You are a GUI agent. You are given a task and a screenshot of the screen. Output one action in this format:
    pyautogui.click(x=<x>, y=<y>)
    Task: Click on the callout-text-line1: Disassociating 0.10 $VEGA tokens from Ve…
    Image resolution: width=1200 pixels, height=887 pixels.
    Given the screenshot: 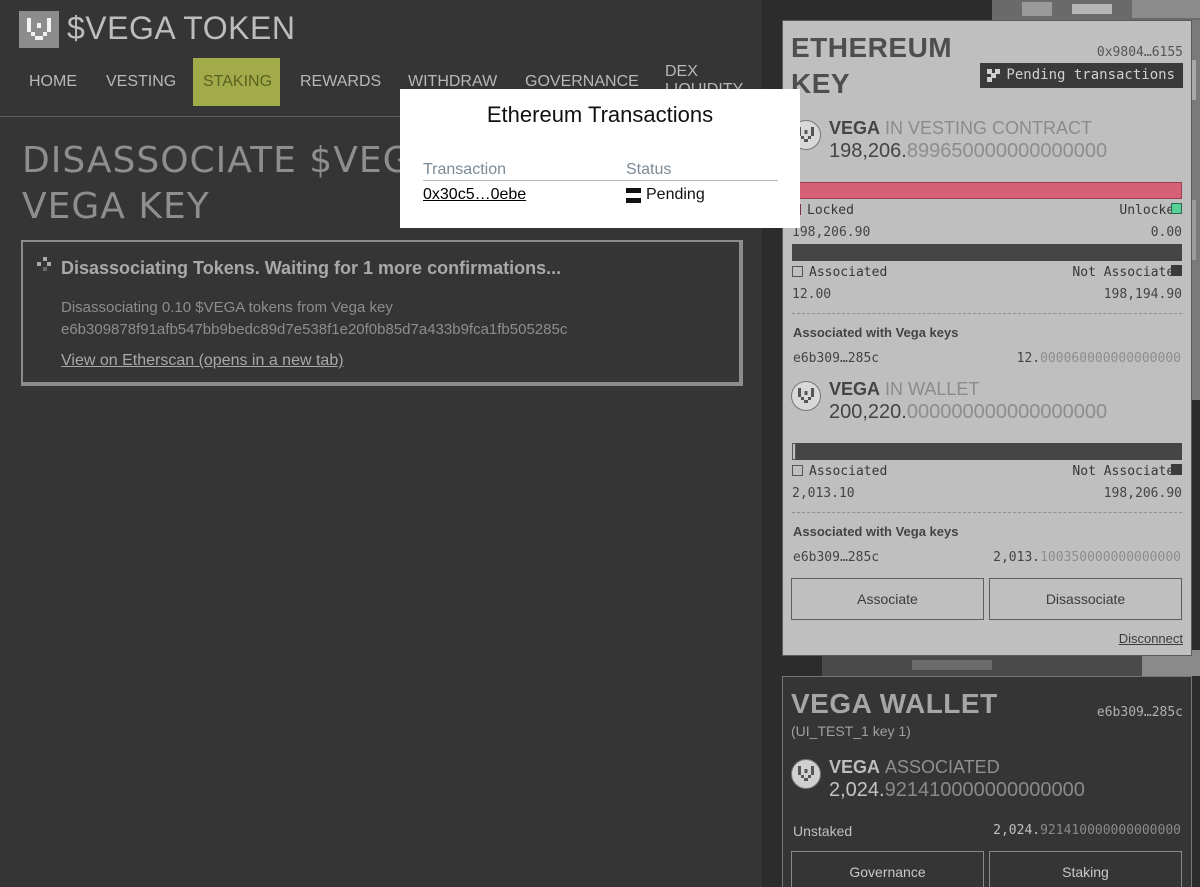 What is the action you would take?
    pyautogui.click(x=227, y=307)
    